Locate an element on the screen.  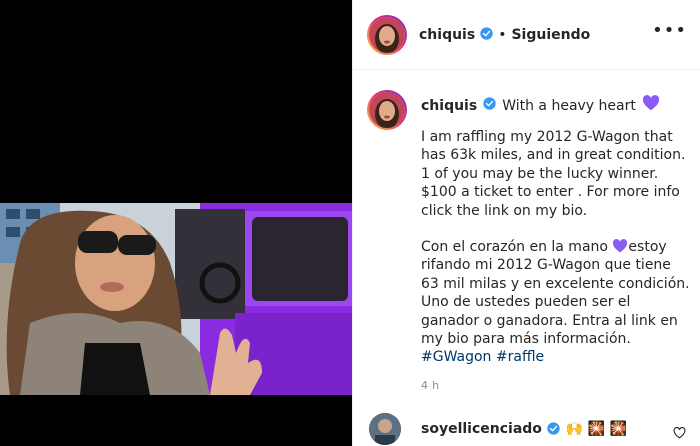
caption-author-avatar is located at coordinates (387, 110).